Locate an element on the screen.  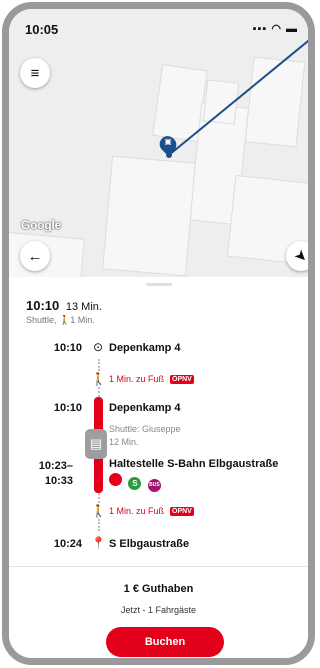
trip-summary: 10:10 13 Min. is located at coordinates (64, 305).